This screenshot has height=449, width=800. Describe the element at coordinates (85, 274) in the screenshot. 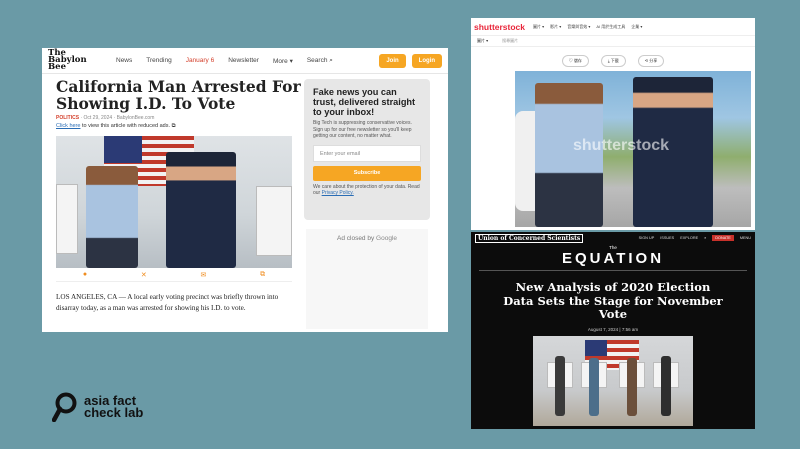

I see `facebook-icon: ●` at that location.